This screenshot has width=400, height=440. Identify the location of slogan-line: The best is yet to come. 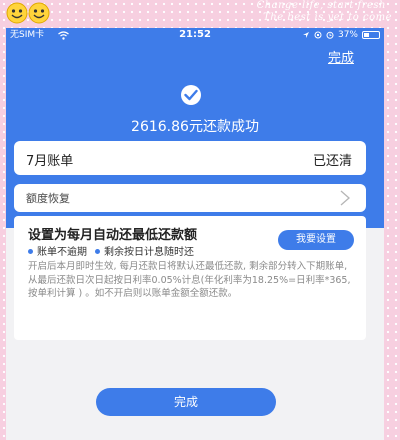
(327, 17).